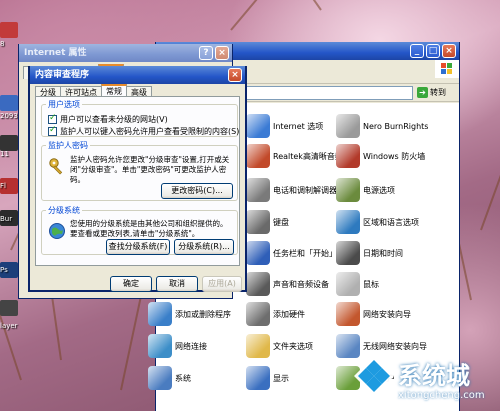 This screenshot has width=500, height=411. I want to click on apply-button: 应用(A), so click(222, 284).